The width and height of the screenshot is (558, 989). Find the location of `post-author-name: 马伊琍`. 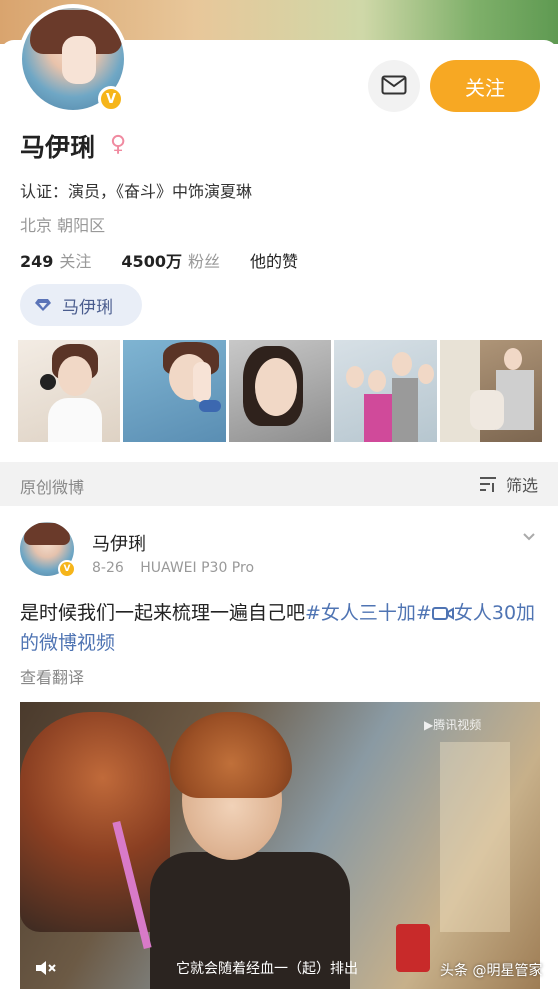

post-author-name: 马伊琍 is located at coordinates (119, 543).